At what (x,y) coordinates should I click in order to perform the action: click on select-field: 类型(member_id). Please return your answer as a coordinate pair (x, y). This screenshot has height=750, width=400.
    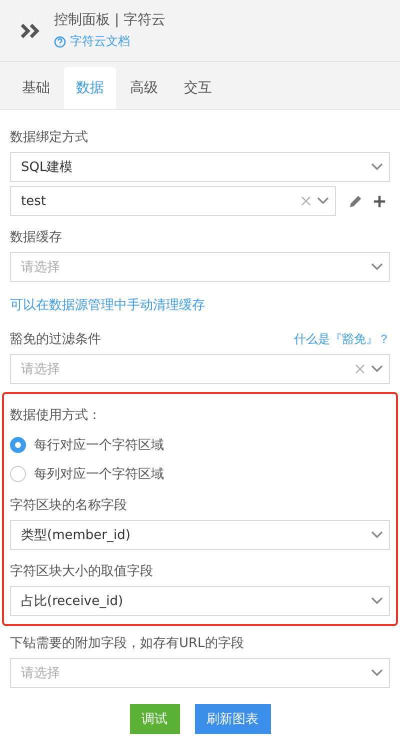
    Looking at the image, I should click on (200, 535).